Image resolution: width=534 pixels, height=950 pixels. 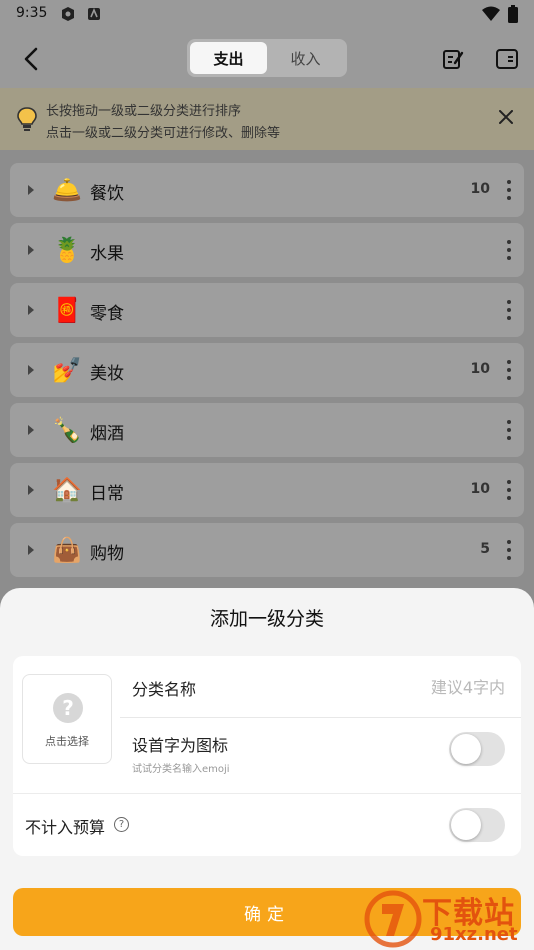 I want to click on category-name-field: 分类名称, so click(x=320, y=687).